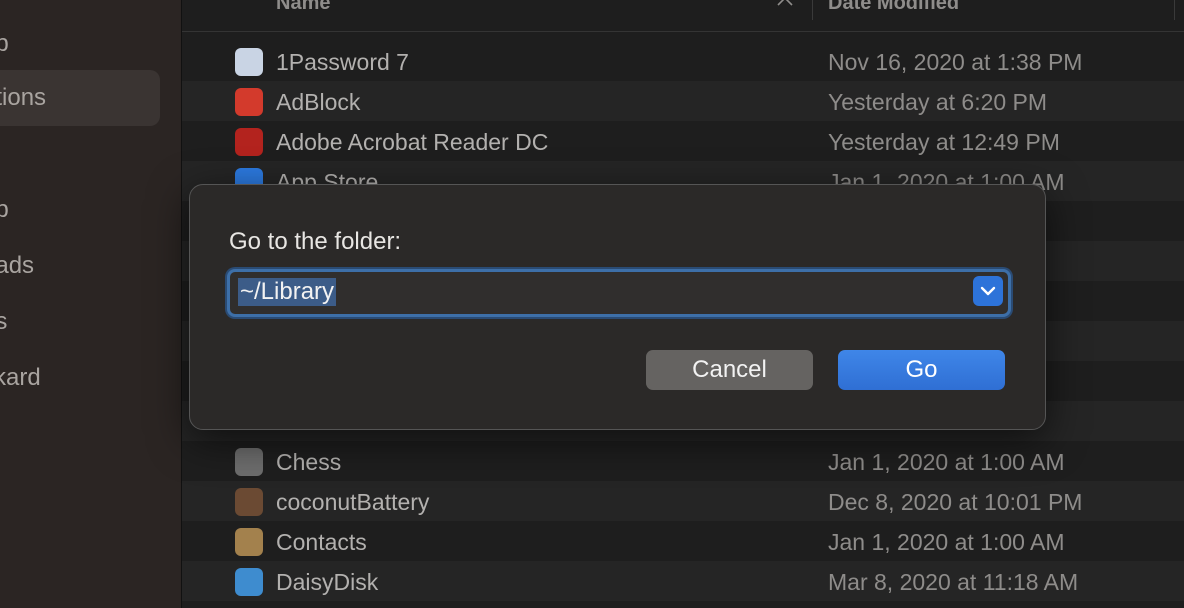  I want to click on sidebar-item-desktop: op, so click(80, 44).